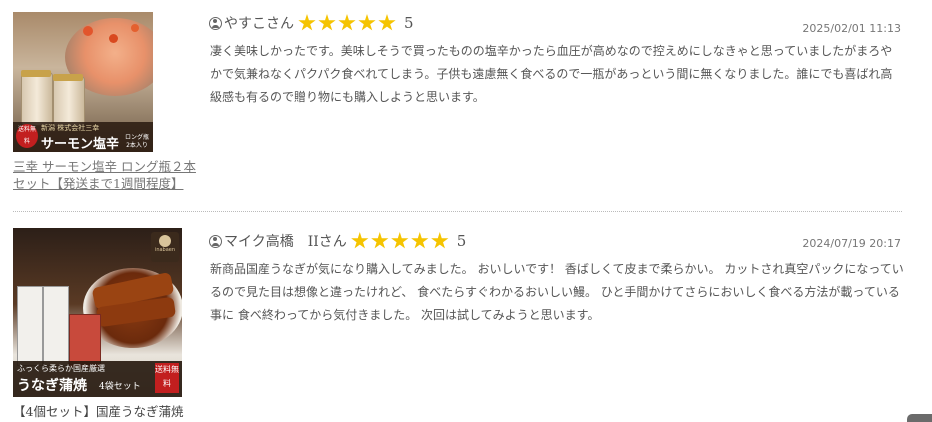 The image size is (932, 422). I want to click on product-image: inabaen ふっくら柔らか国産厳選 うなぎ蒲焼 4袋セット 送料無料, so click(97, 312).